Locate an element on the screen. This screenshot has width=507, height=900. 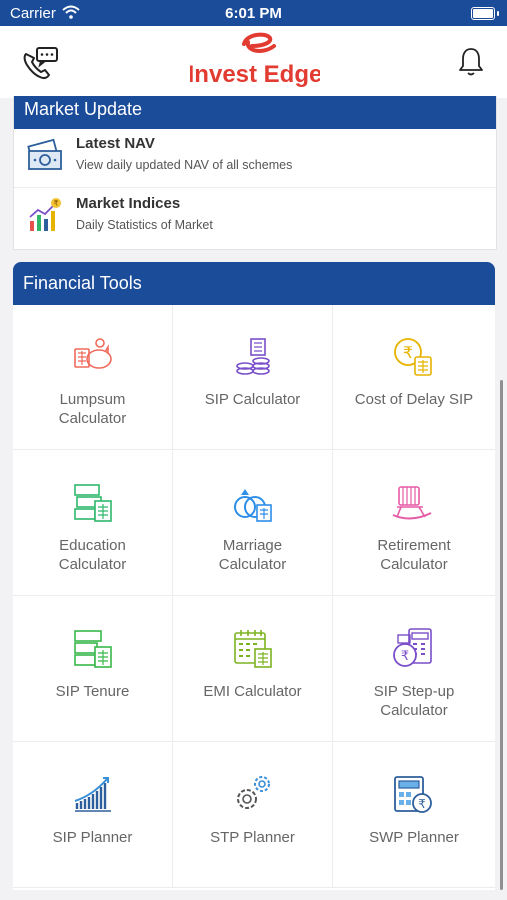
market-indices-subtitle: Daily Statistics of Market is located at coordinates (144, 225).